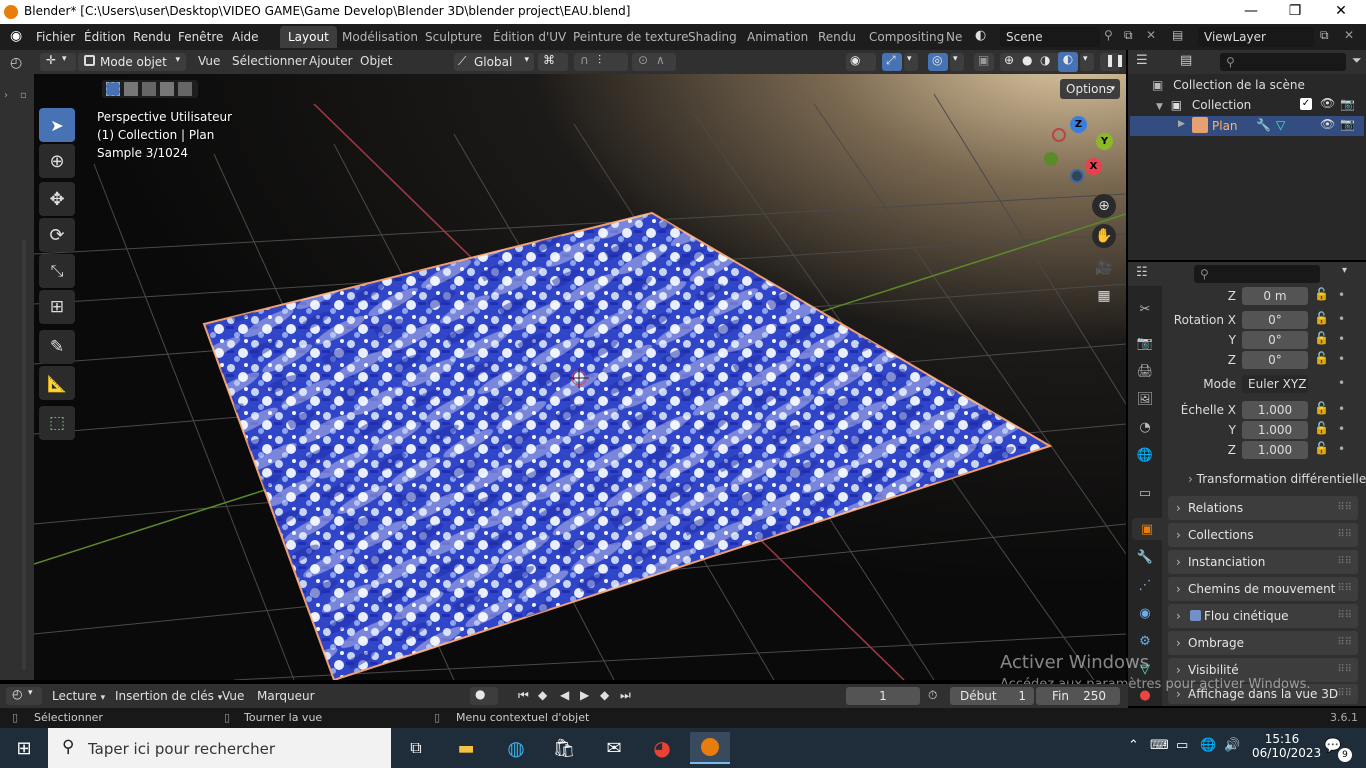 Image resolution: width=1366 pixels, height=768 pixels. I want to click on panel-relations: Relations⠿⠿, so click(1263, 508).